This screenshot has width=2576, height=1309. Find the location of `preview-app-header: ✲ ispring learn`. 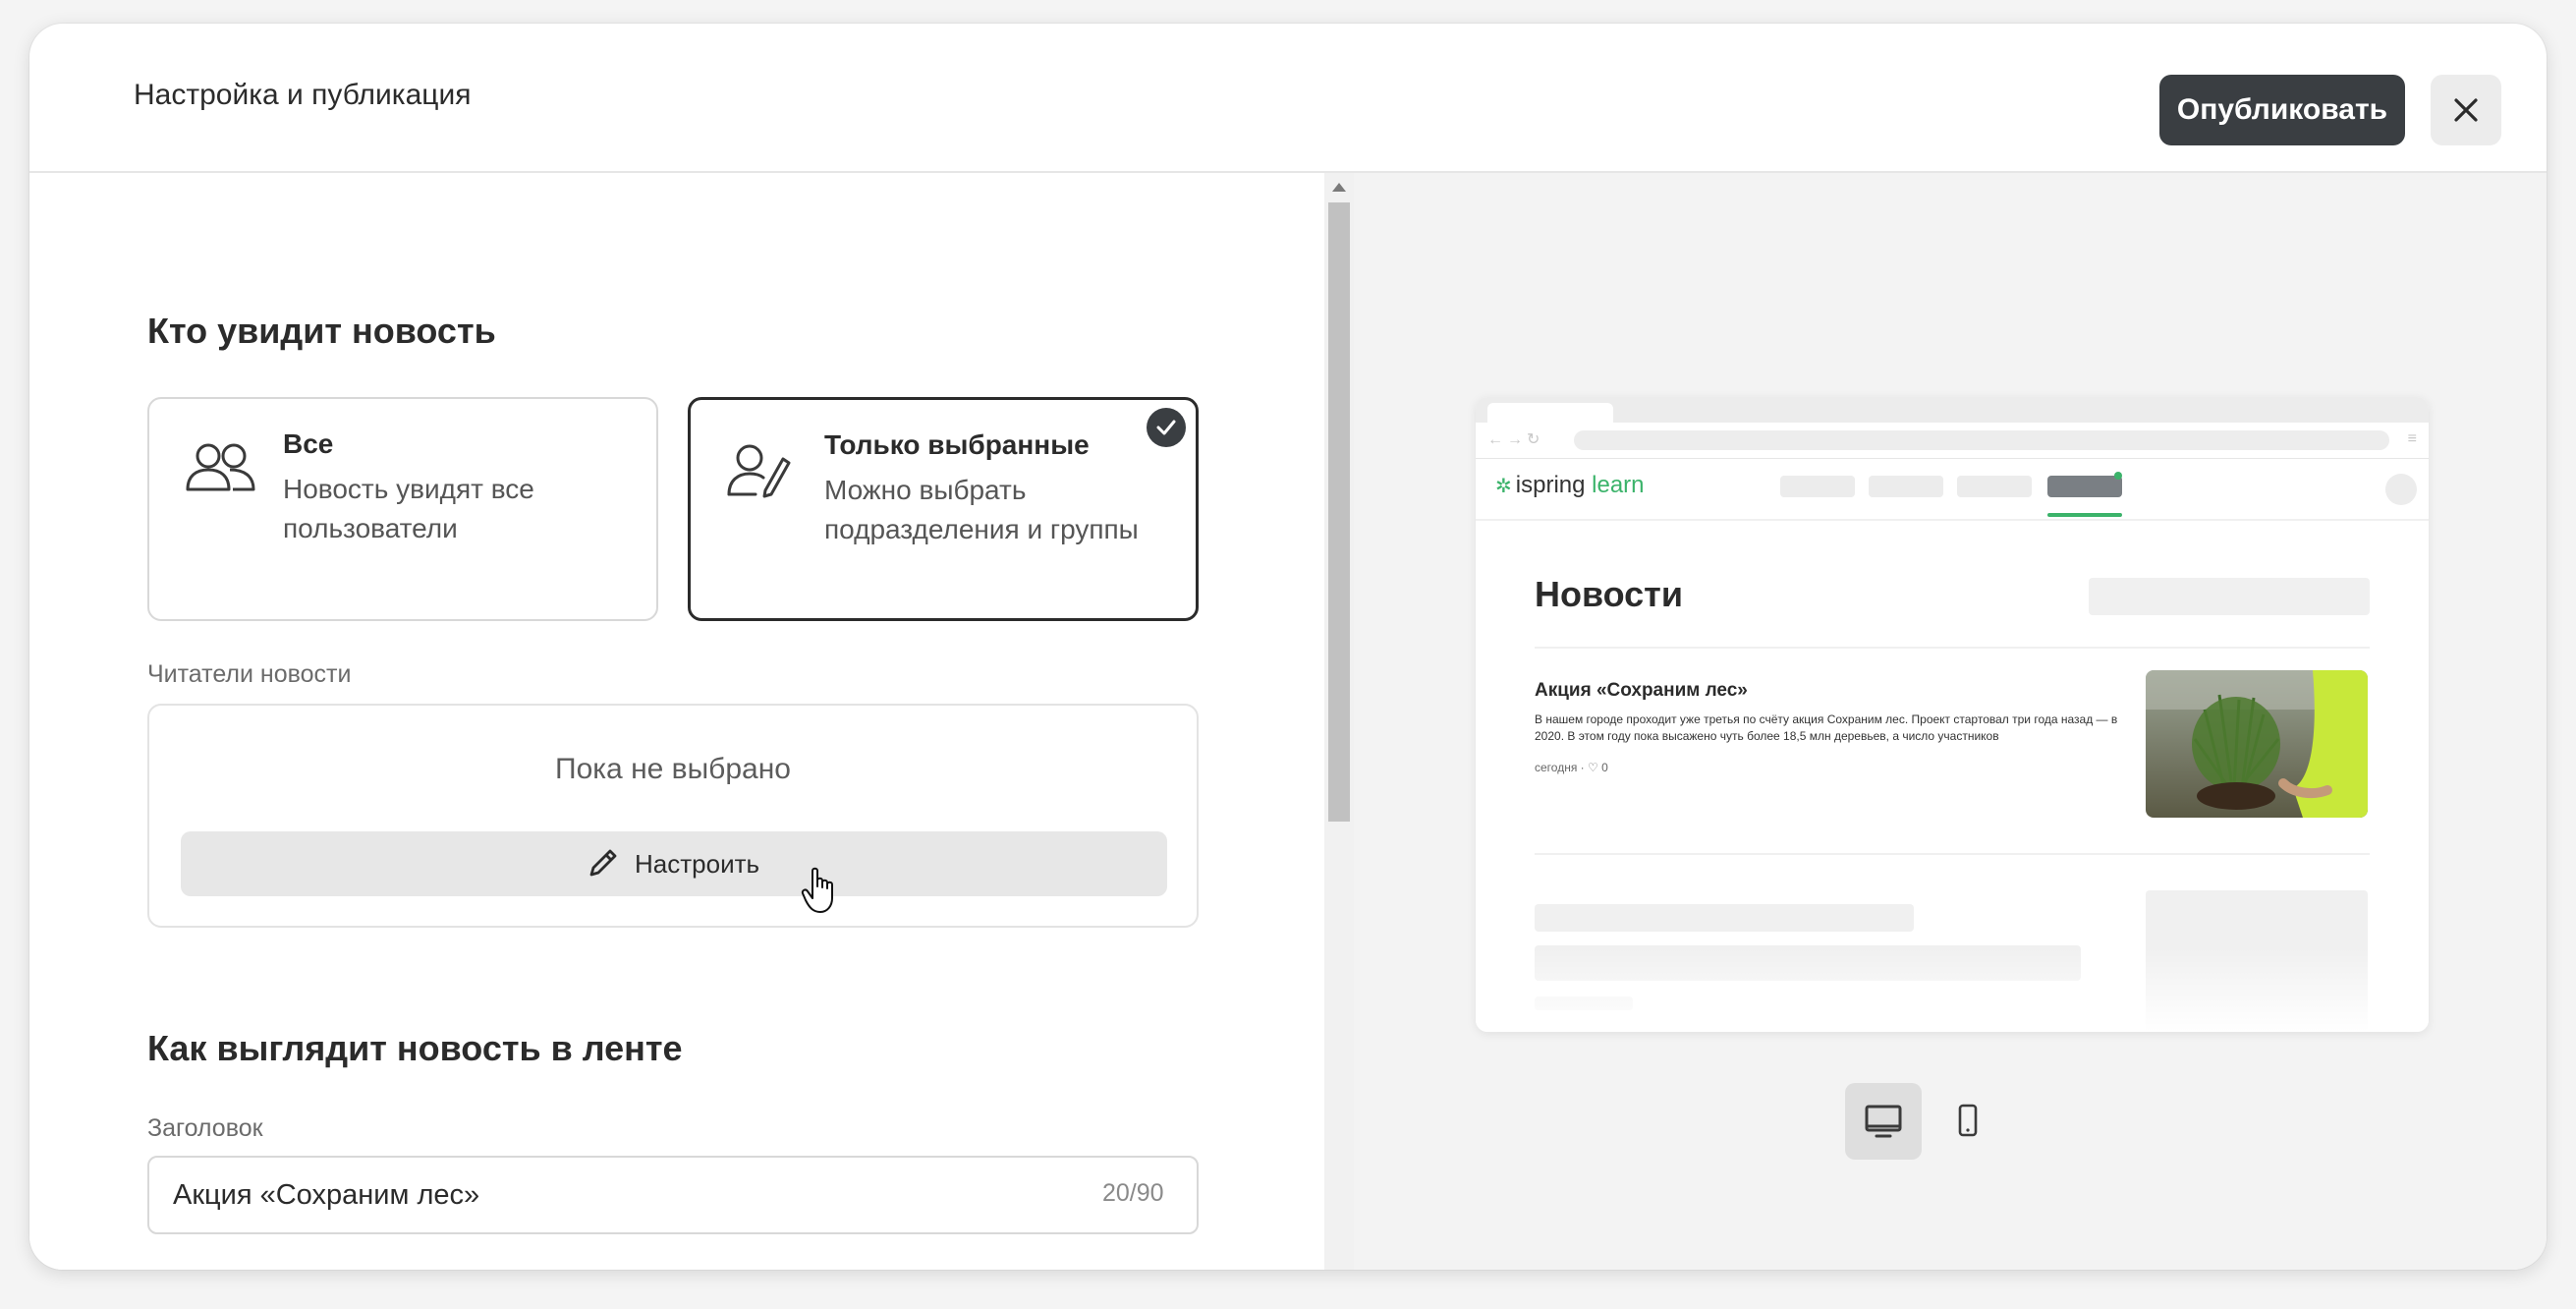

preview-app-header: ✲ ispring learn is located at coordinates (1952, 489).